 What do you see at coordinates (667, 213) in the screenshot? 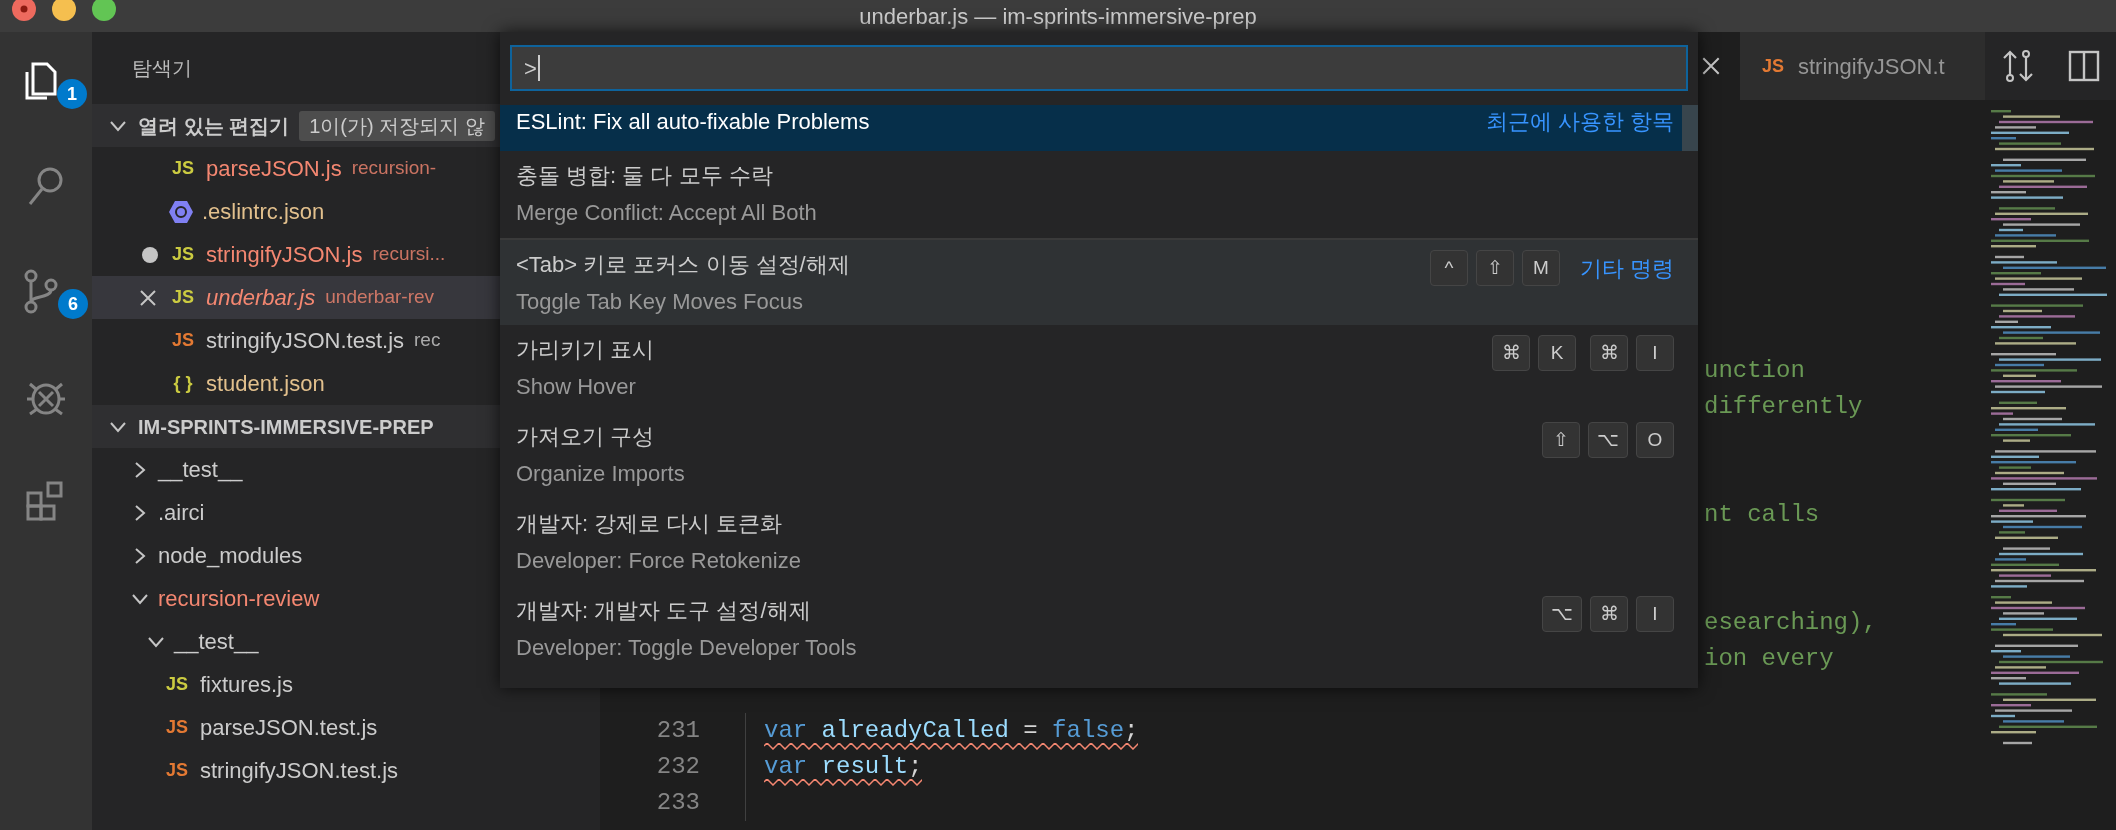
I see `command-description: Merge Conflict: Accept All Both` at bounding box center [667, 213].